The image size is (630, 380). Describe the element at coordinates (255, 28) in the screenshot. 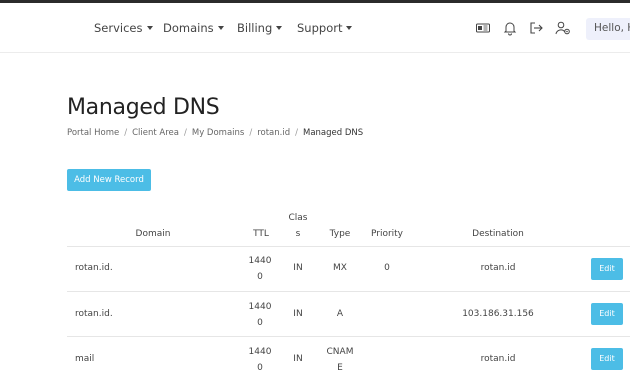

I see `nav-billing-label: Billing` at that location.